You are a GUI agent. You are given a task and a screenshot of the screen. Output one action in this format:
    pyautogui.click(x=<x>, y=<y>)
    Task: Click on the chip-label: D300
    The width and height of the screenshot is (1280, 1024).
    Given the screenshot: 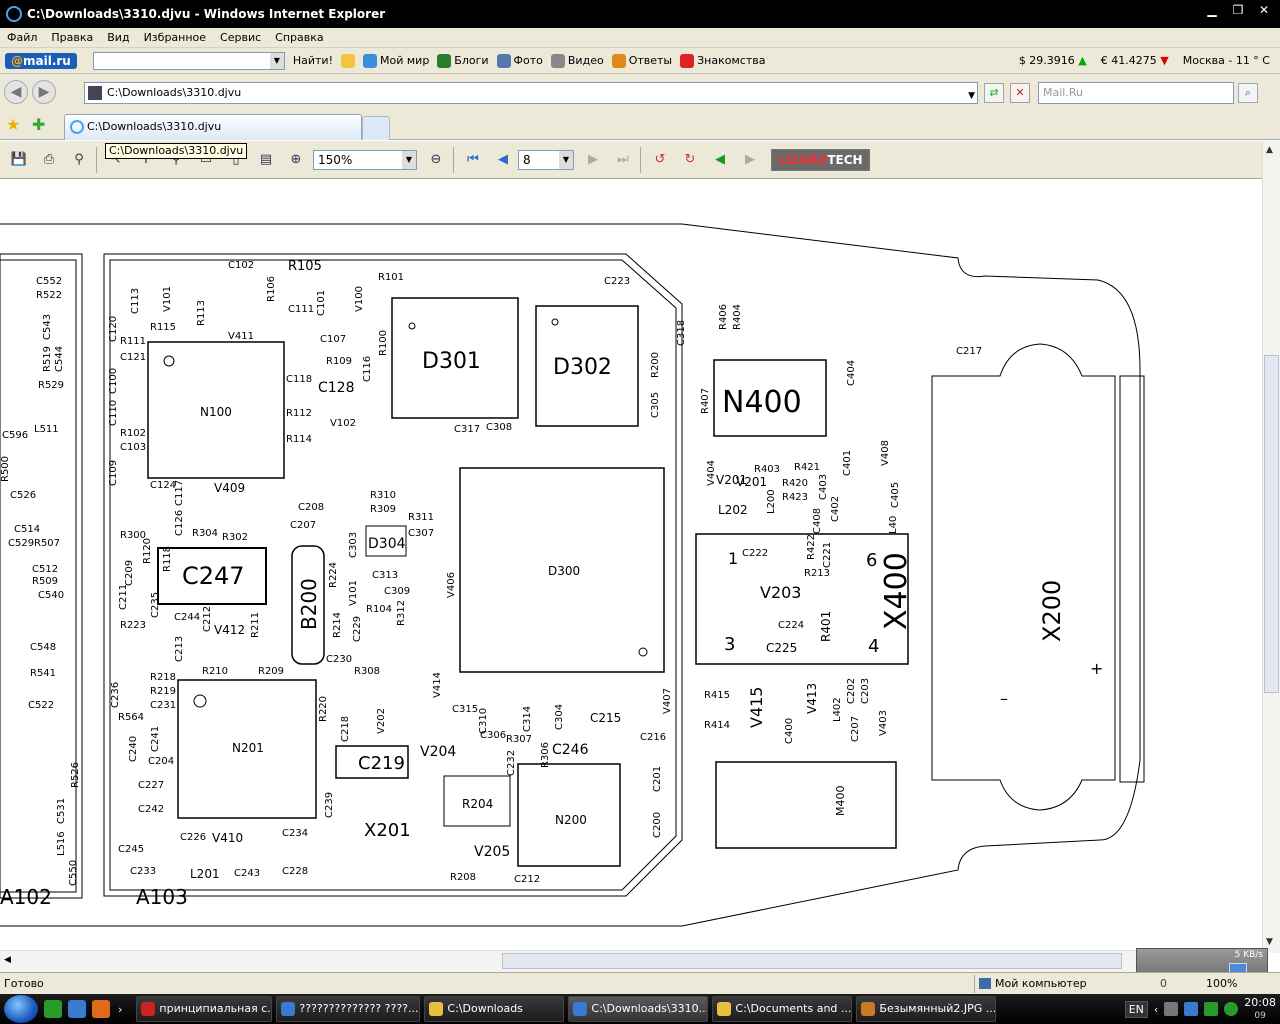 What is the action you would take?
    pyautogui.click(x=564, y=571)
    